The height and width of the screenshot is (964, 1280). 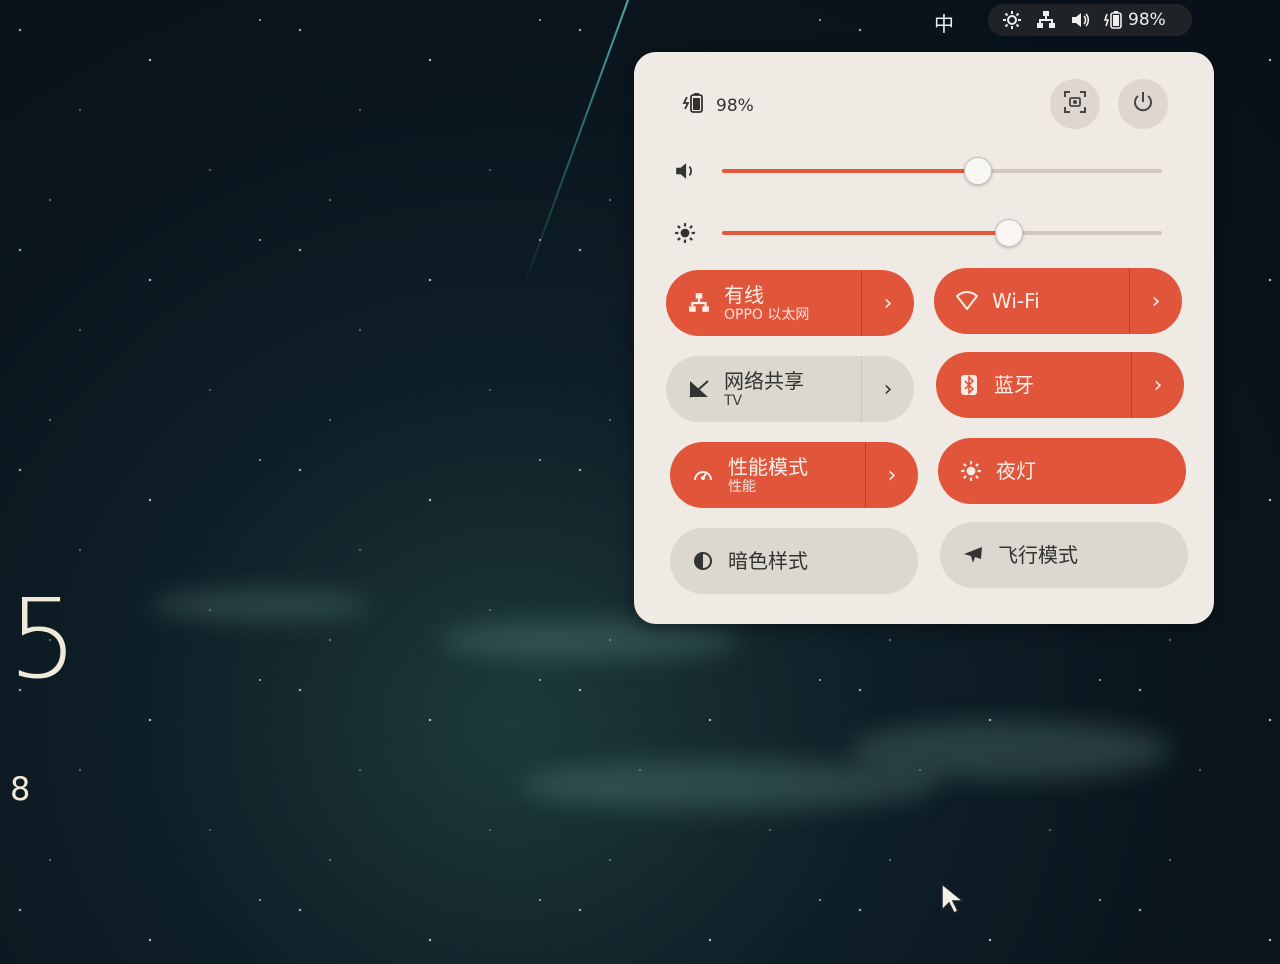 What do you see at coordinates (971, 471) in the screenshot?
I see `night-light-icon` at bounding box center [971, 471].